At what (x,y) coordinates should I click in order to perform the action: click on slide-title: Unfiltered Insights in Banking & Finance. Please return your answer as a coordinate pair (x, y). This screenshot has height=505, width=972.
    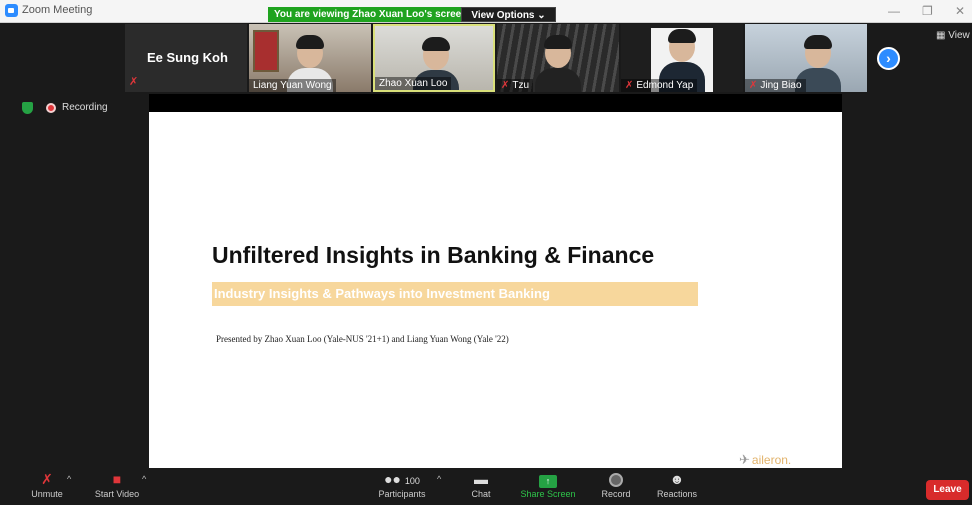
    Looking at the image, I should click on (433, 255).